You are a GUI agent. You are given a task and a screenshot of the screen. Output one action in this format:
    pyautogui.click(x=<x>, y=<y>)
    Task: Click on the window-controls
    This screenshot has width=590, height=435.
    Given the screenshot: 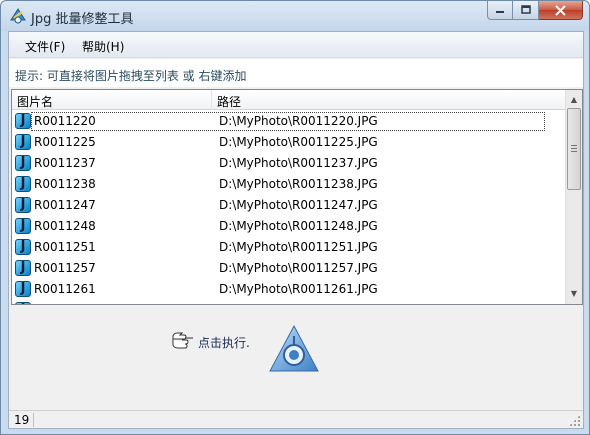 What is the action you would take?
    pyautogui.click(x=535, y=11)
    